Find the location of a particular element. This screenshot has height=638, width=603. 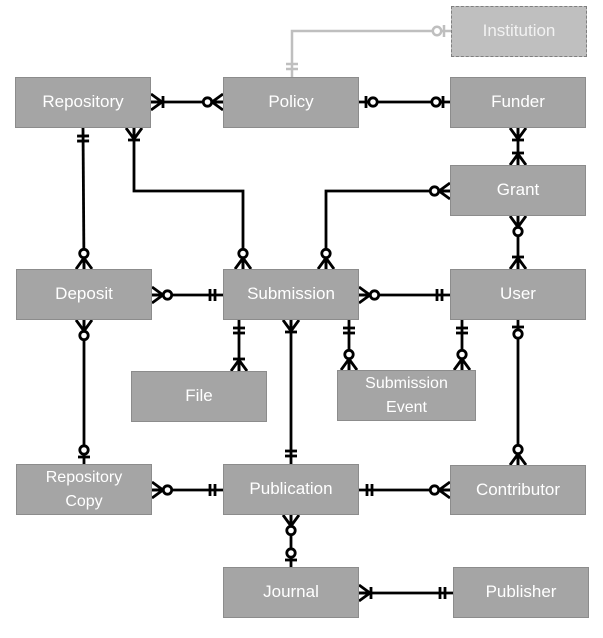

entity-submission: Submission is located at coordinates (291, 294).